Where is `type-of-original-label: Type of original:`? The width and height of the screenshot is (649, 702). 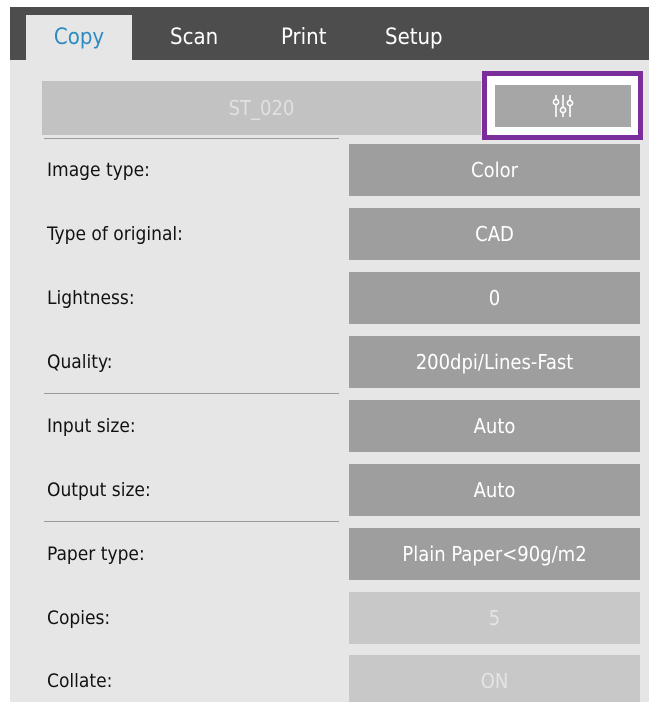
type-of-original-label: Type of original: is located at coordinates (115, 234).